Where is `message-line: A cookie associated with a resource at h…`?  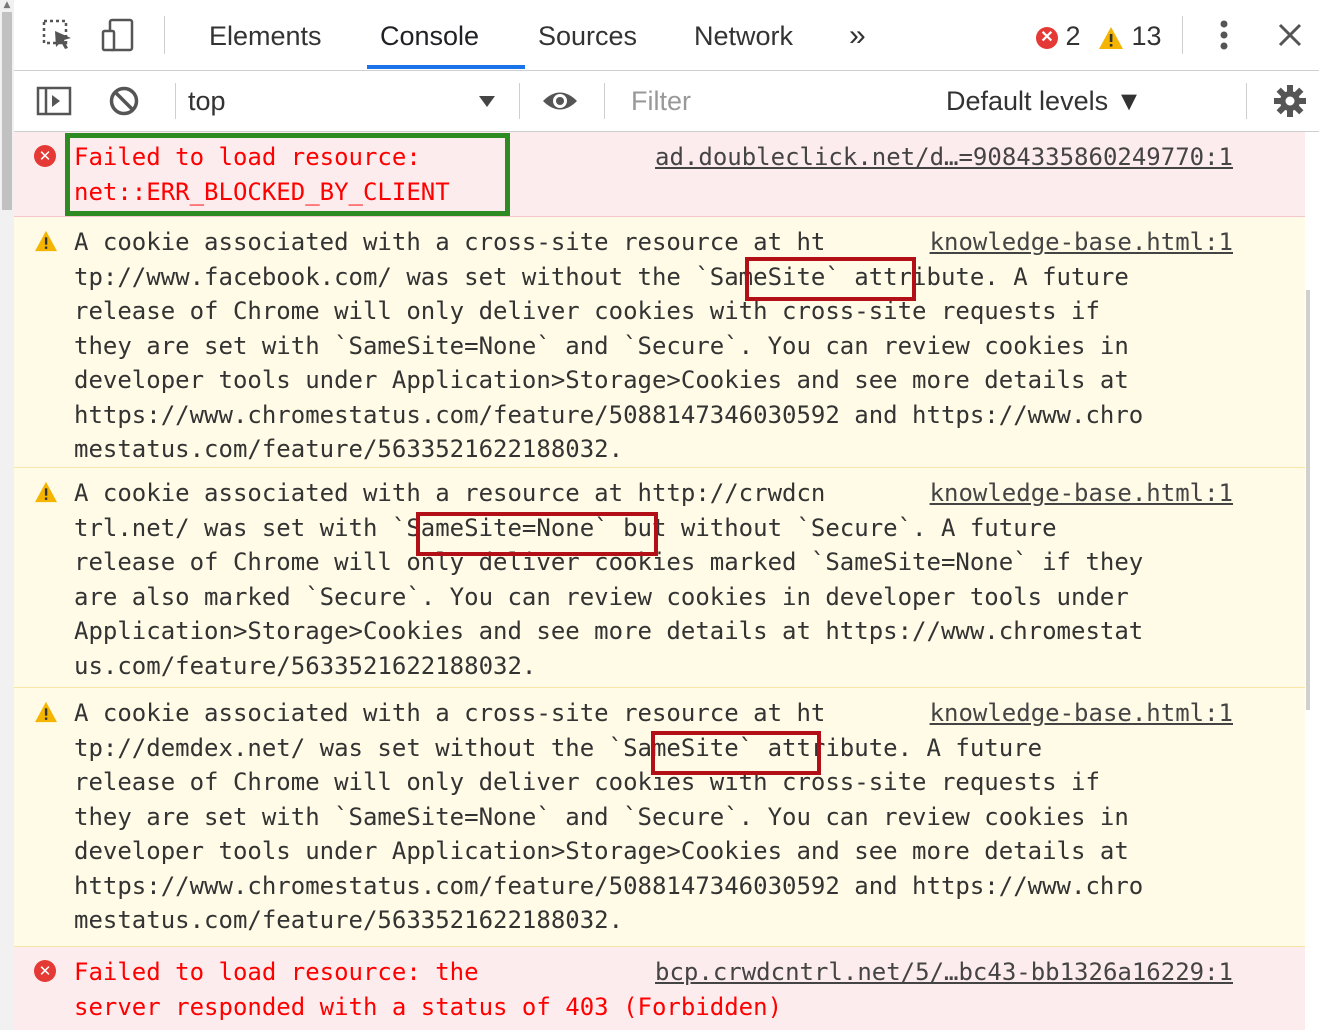 message-line: A cookie associated with a resource at h… is located at coordinates (450, 493).